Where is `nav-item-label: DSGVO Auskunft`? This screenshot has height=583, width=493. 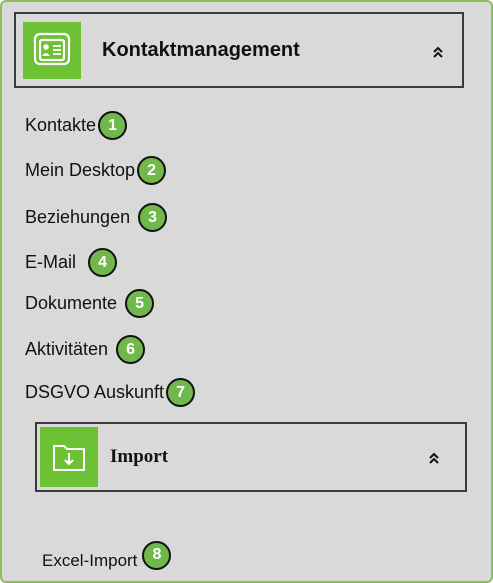
nav-item-label: DSGVO Auskunft is located at coordinates (95, 392).